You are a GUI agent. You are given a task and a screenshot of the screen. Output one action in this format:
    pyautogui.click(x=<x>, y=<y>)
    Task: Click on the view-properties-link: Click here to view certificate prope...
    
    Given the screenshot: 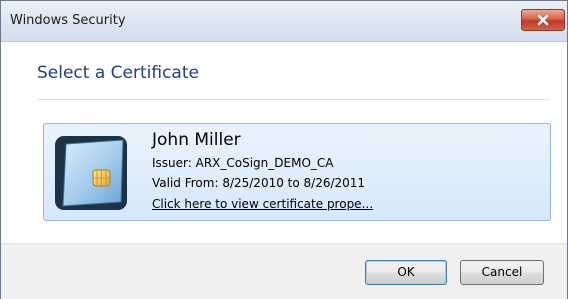 What is the action you would take?
    pyautogui.click(x=262, y=204)
    